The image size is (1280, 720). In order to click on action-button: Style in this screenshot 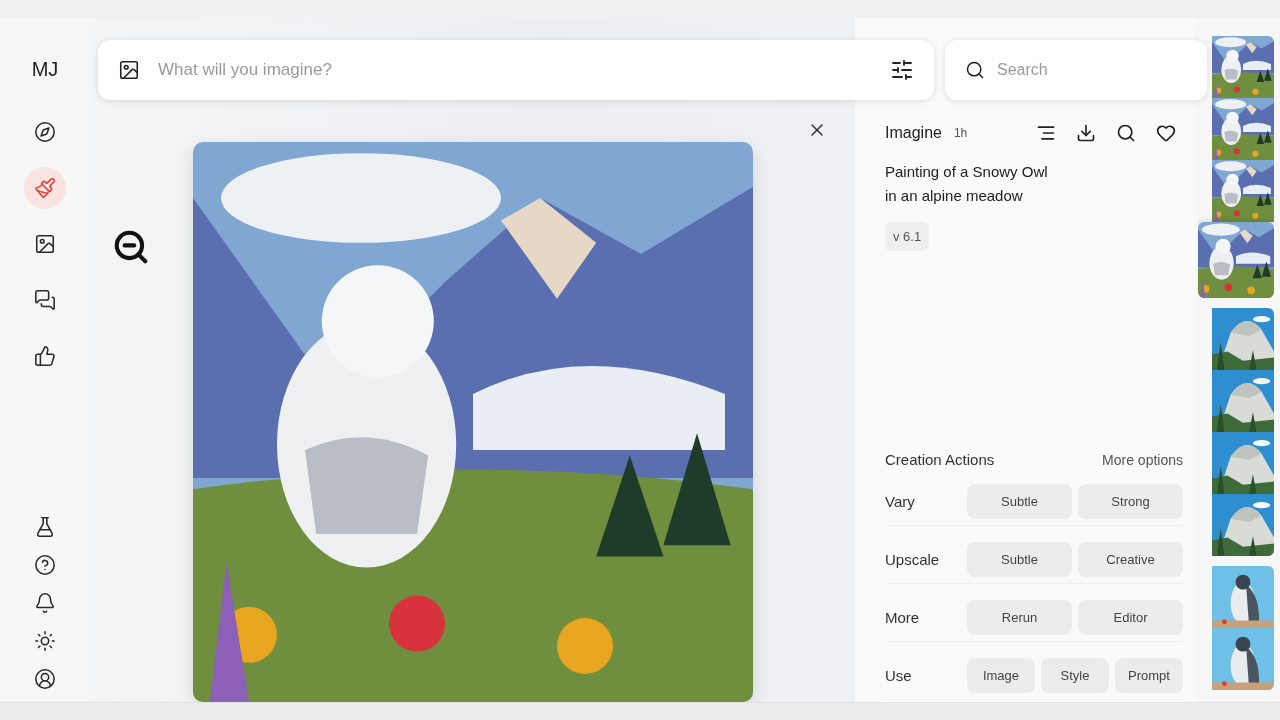, I will do `click(1075, 675)`.